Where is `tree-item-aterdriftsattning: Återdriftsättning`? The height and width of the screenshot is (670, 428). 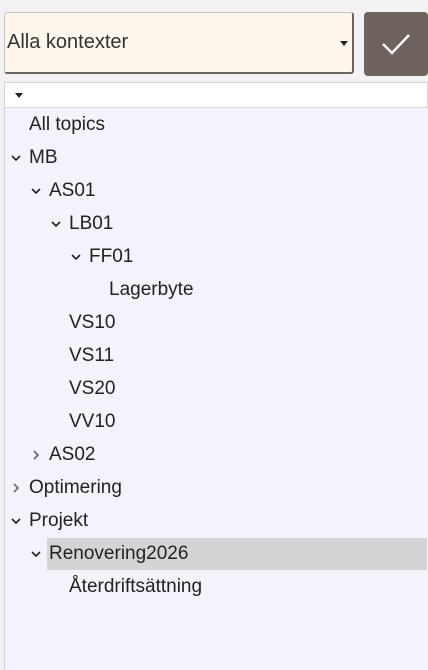
tree-item-aterdriftsattning: Återdriftsättning is located at coordinates (135, 587).